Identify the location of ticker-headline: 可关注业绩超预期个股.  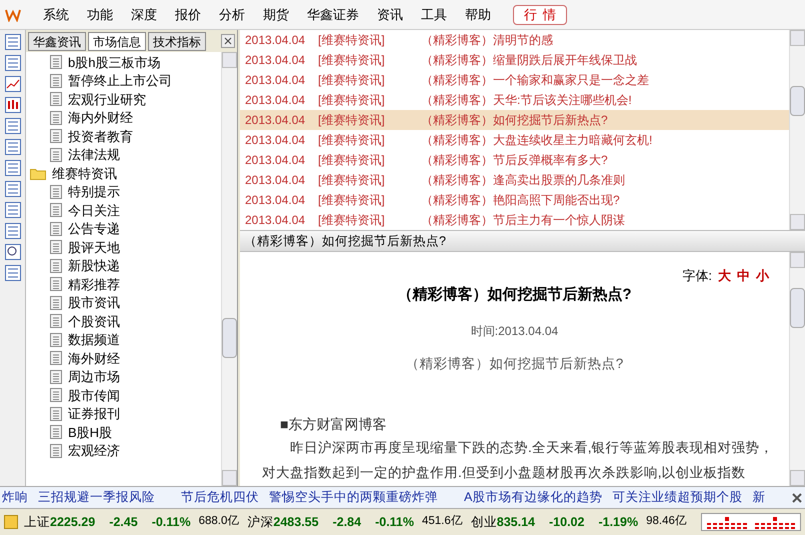
(677, 497).